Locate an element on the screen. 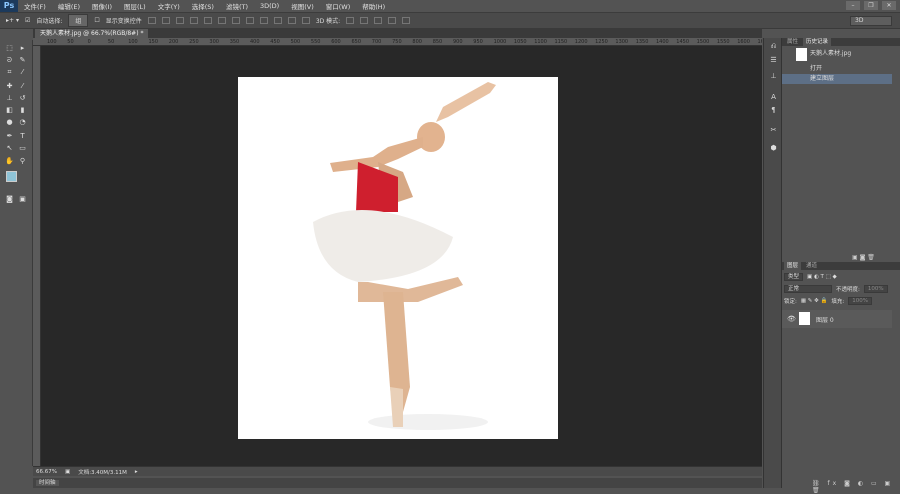 The width and height of the screenshot is (900, 494). lock-icons: ▦ ✎ ✥ 🔒 is located at coordinates (814, 301).